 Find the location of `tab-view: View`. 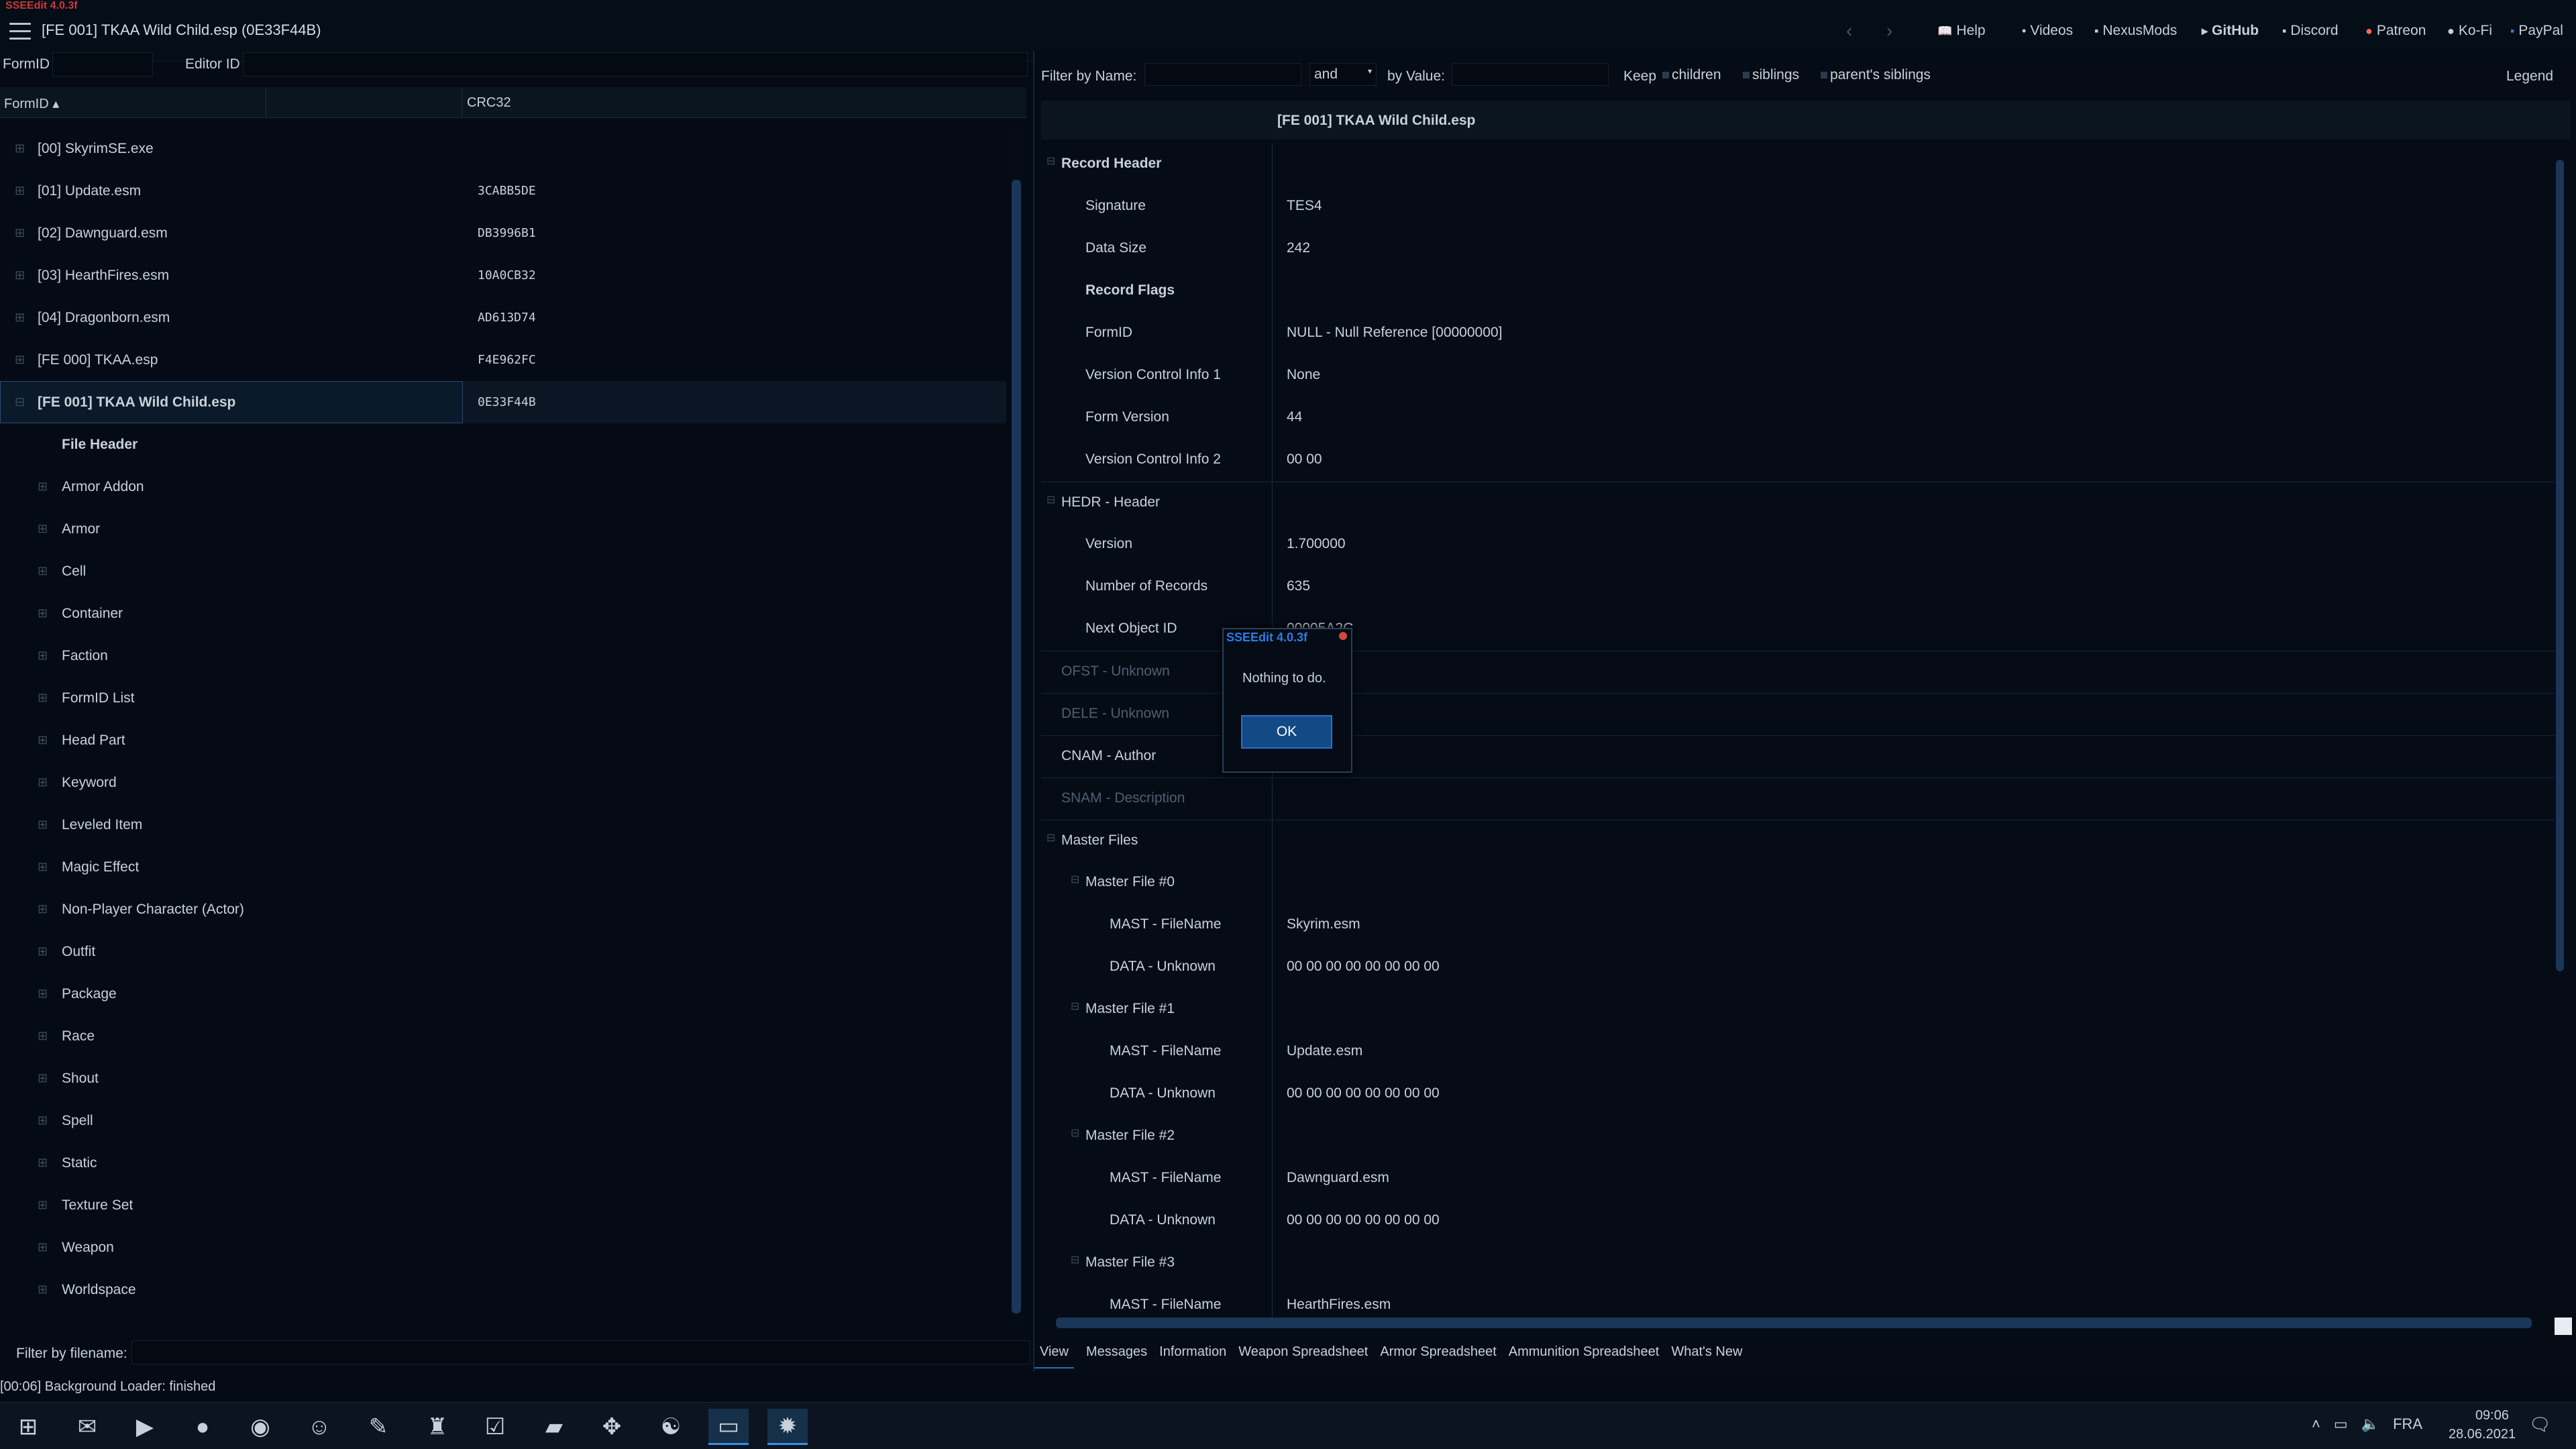

tab-view: View is located at coordinates (1054, 1356).